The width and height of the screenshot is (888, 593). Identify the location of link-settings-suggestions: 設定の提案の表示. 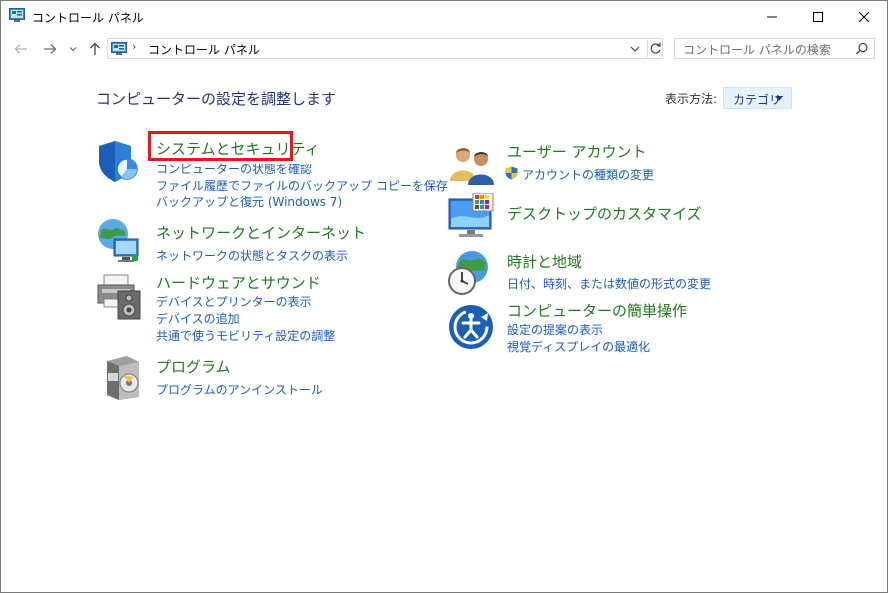
(555, 329).